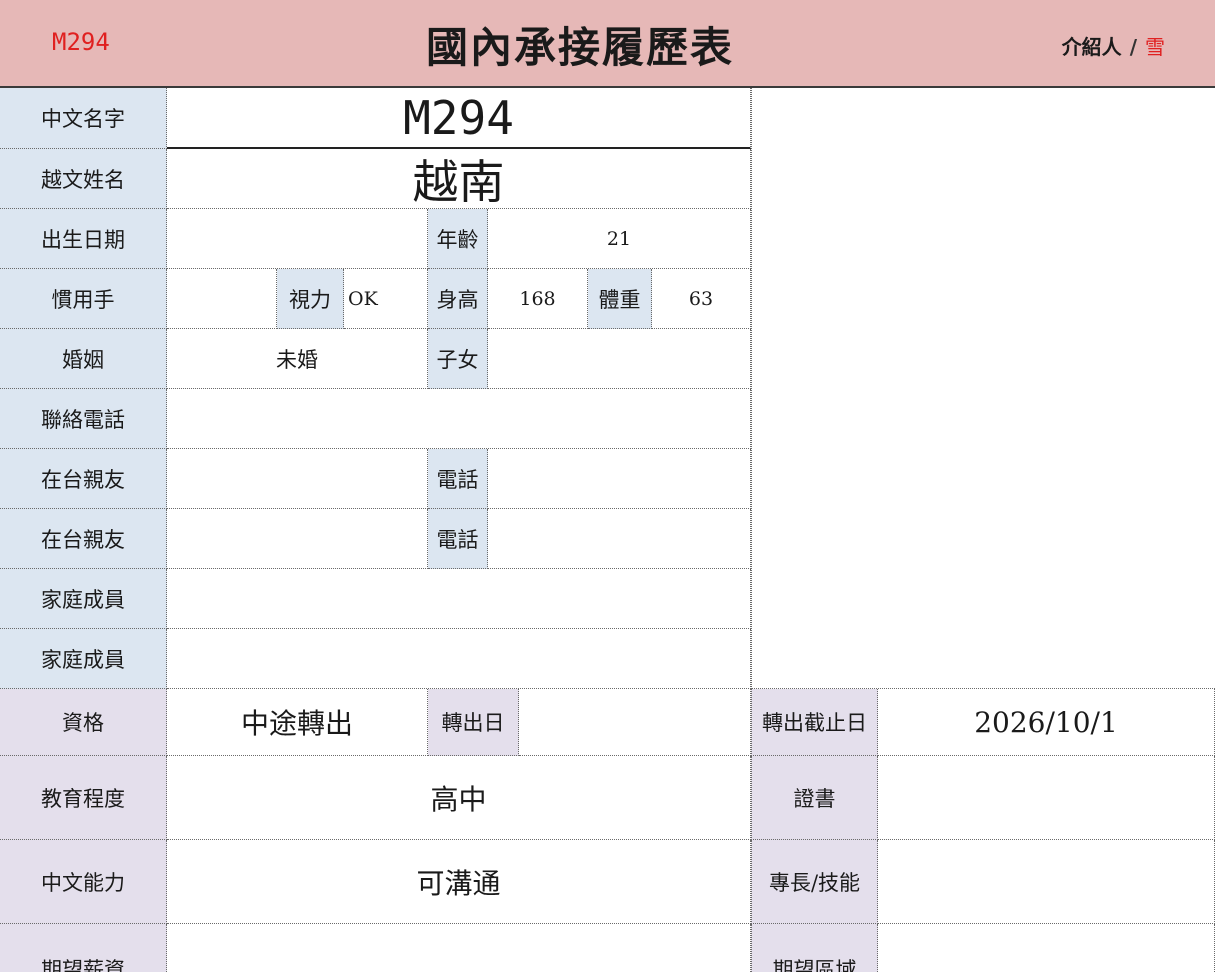 Image resolution: width=1215 pixels, height=972 pixels. What do you see at coordinates (459, 798) in the screenshot?
I see `value-education: 高中` at bounding box center [459, 798].